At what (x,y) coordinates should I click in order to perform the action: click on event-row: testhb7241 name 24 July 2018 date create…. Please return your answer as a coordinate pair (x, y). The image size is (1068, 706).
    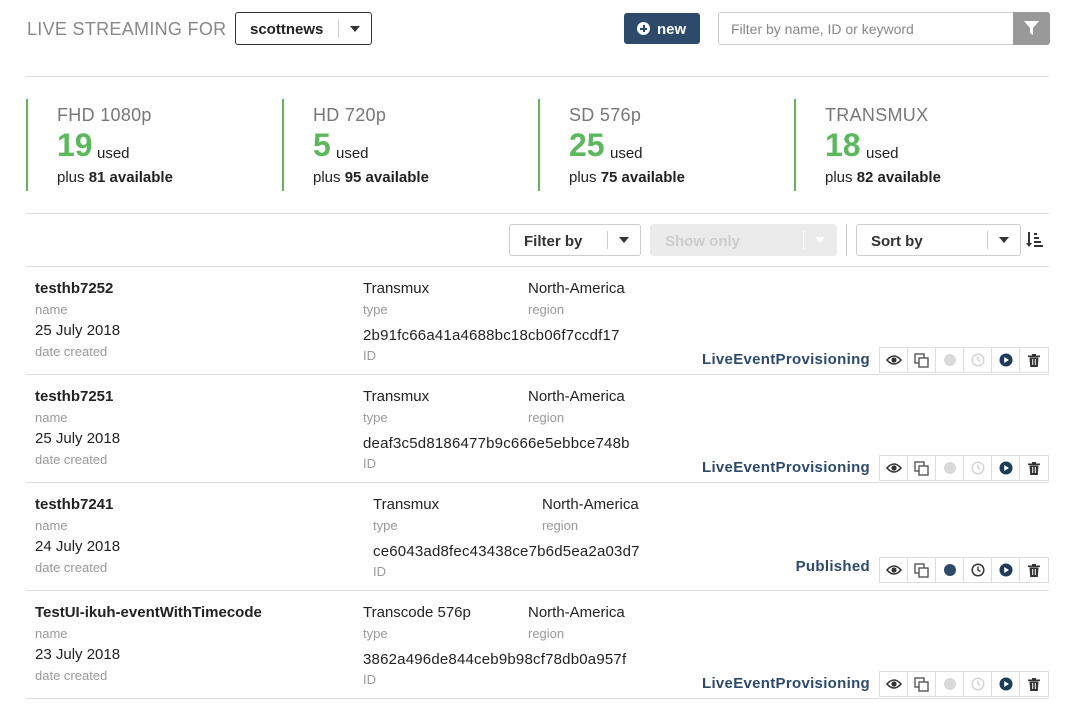
    Looking at the image, I should click on (537, 536).